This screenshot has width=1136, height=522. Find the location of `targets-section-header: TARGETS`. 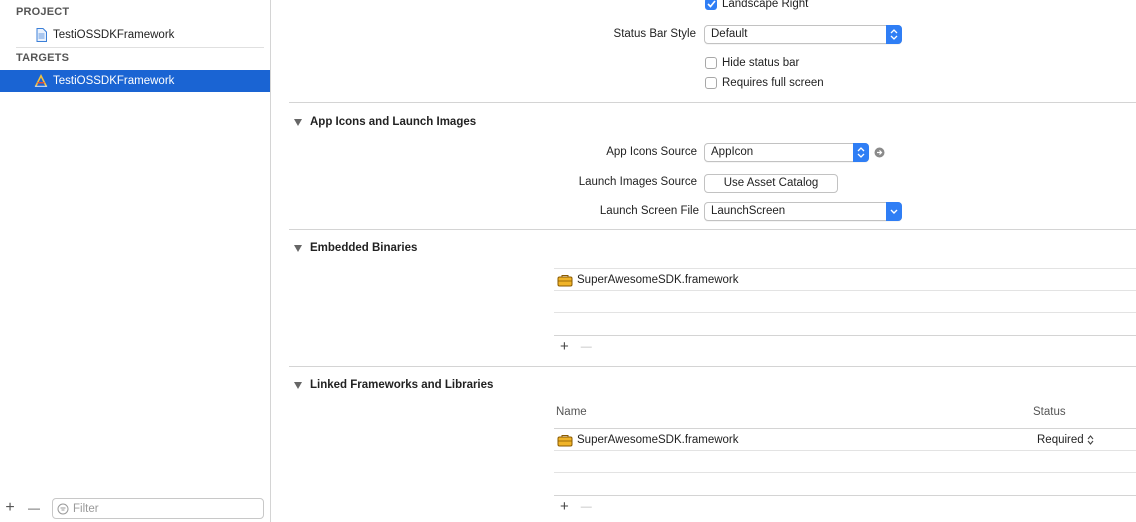

targets-section-header: TARGETS is located at coordinates (43, 58).